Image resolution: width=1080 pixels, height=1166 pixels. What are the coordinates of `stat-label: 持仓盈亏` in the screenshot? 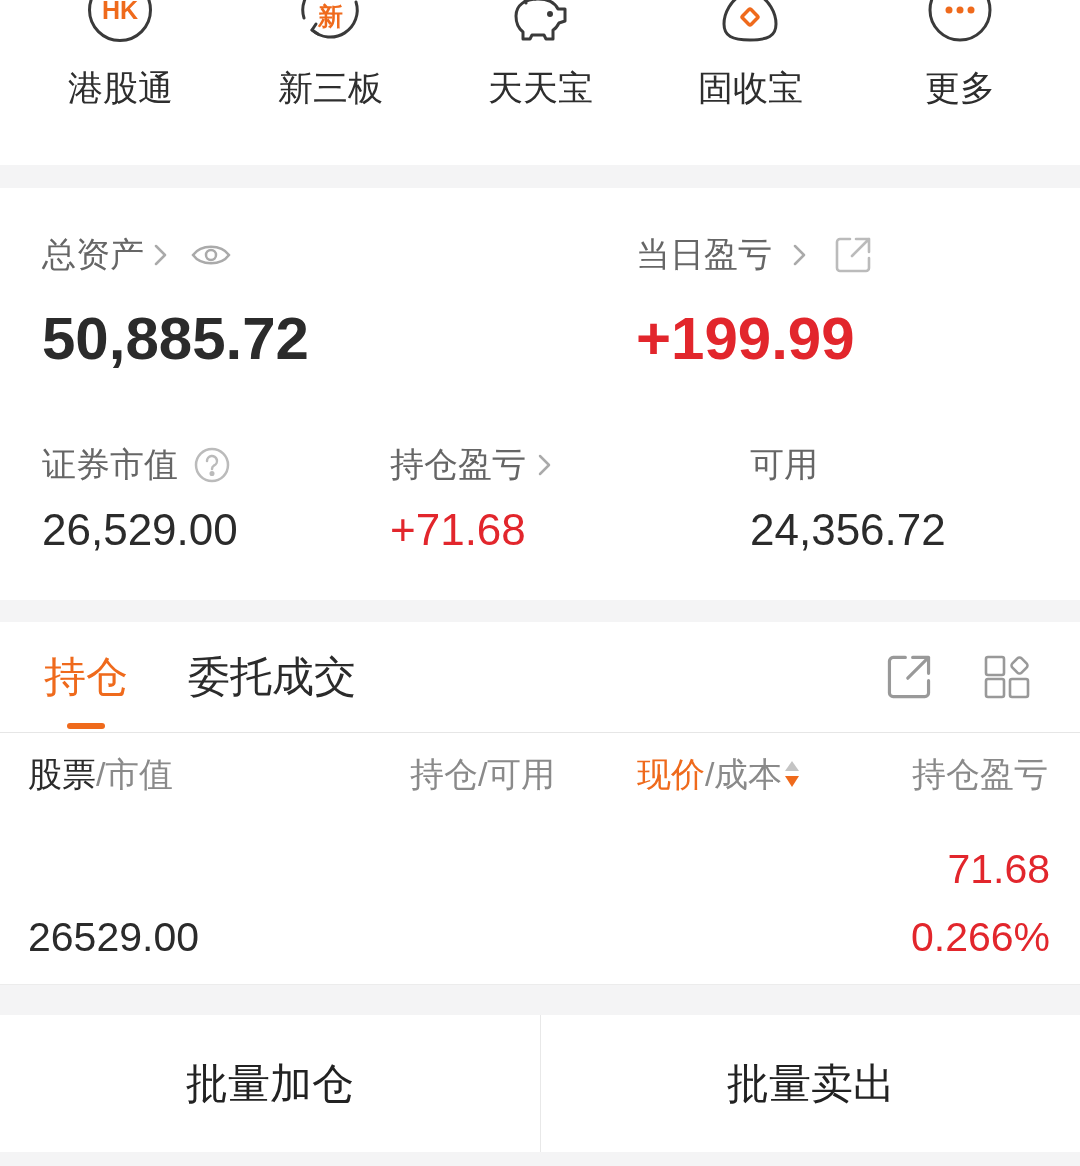 It's located at (458, 464).